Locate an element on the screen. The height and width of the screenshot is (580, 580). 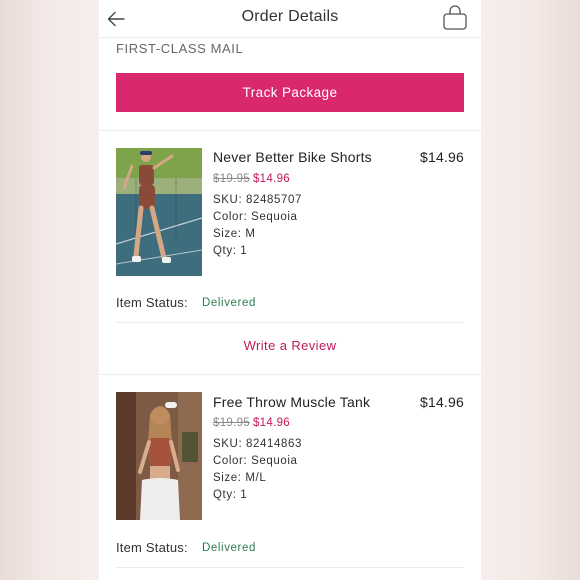
product-name: Free Throw Muscle Tank is located at coordinates (291, 402).